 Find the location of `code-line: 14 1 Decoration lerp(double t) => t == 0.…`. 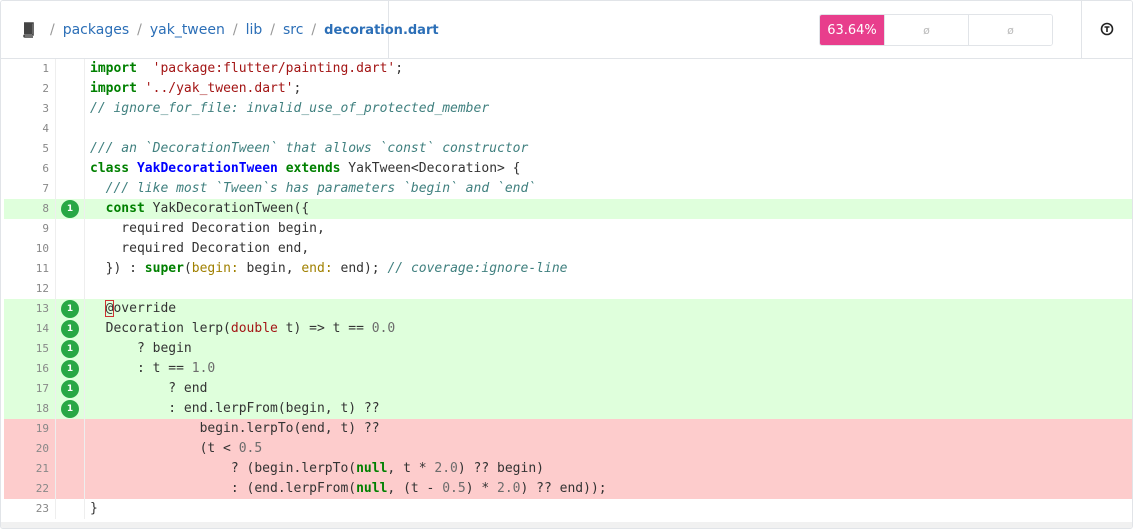

code-line: 14 1 Decoration lerp(double t) => t == 0.… is located at coordinates (568, 329).